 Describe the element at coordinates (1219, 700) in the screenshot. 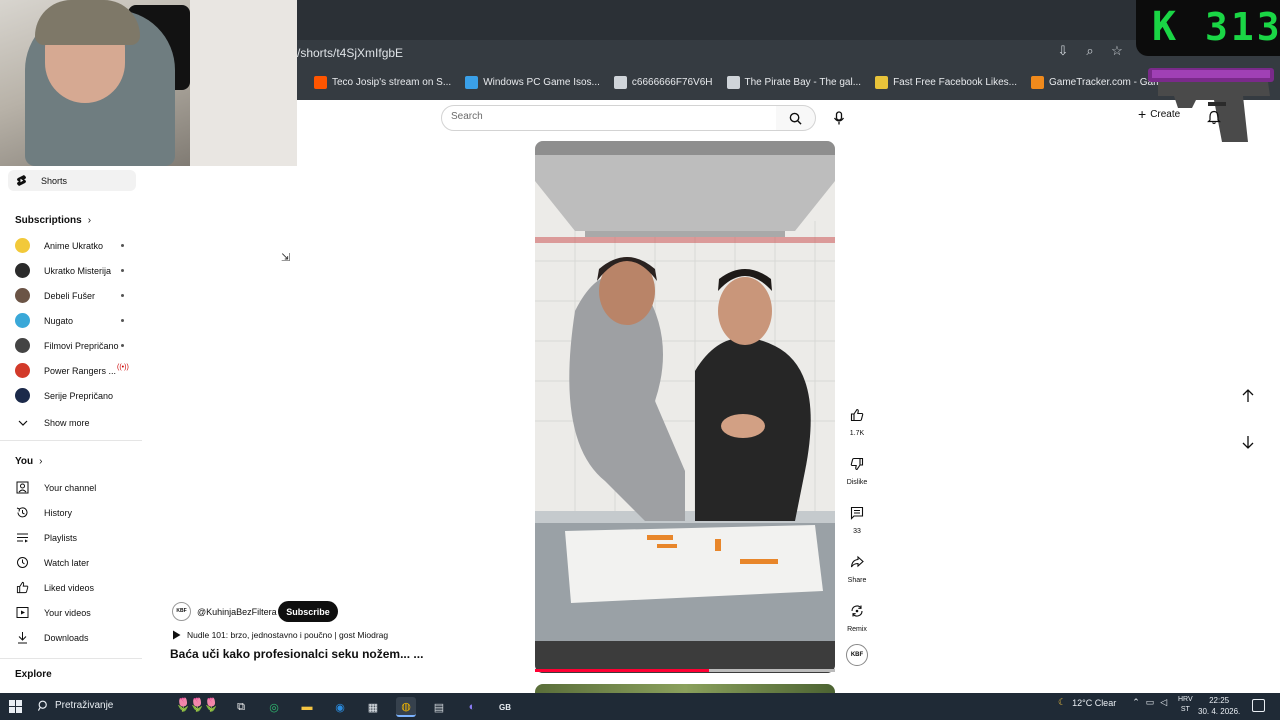

I see `clock-time: 22:25` at that location.